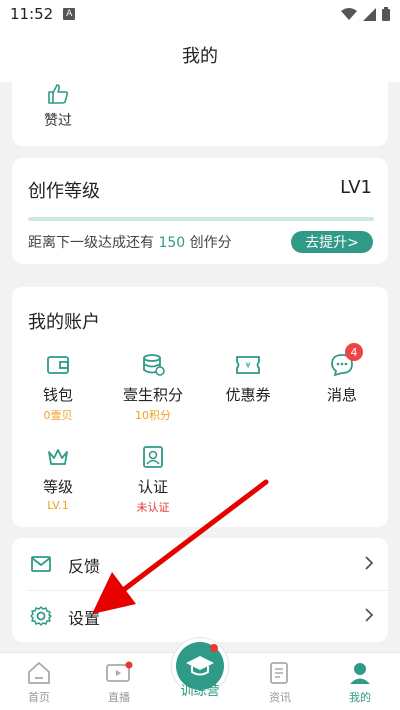  I want to click on gear-icon, so click(41, 616).